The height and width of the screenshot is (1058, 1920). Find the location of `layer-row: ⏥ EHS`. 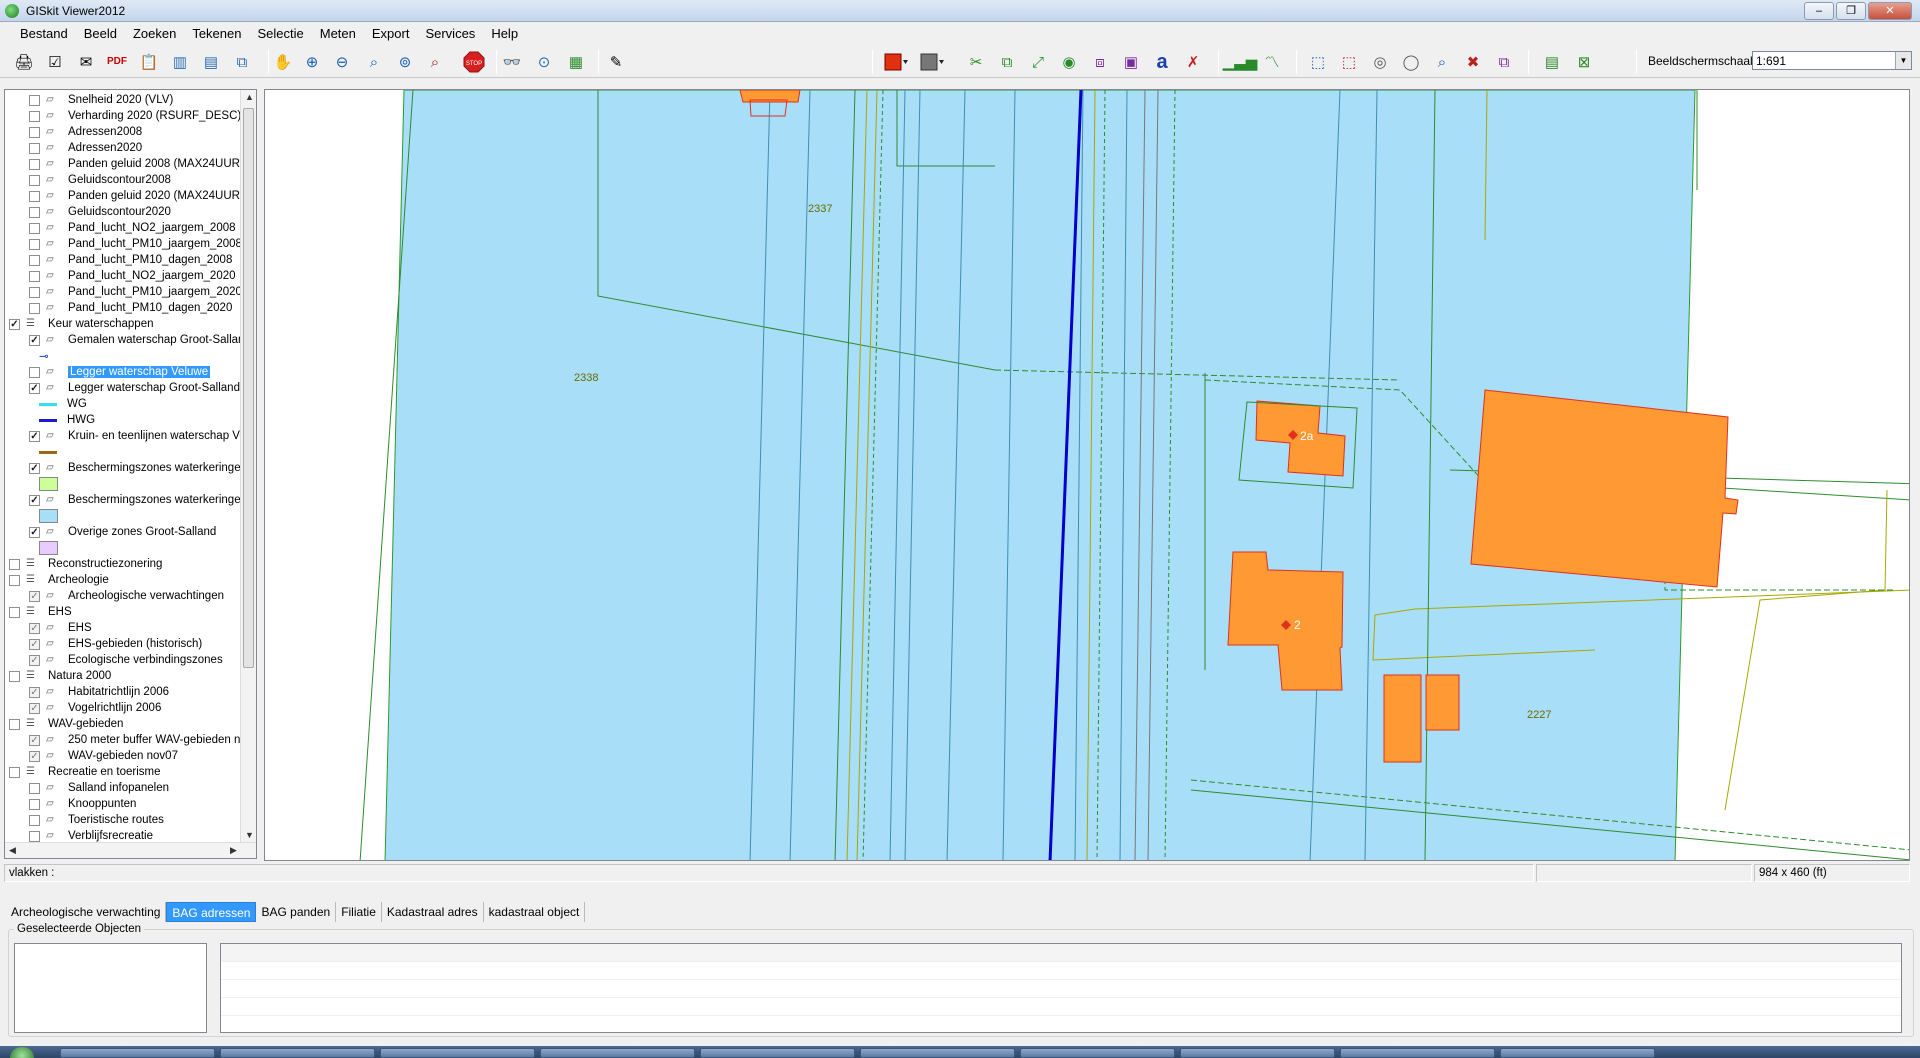

layer-row: ⏥ EHS is located at coordinates (60, 628).